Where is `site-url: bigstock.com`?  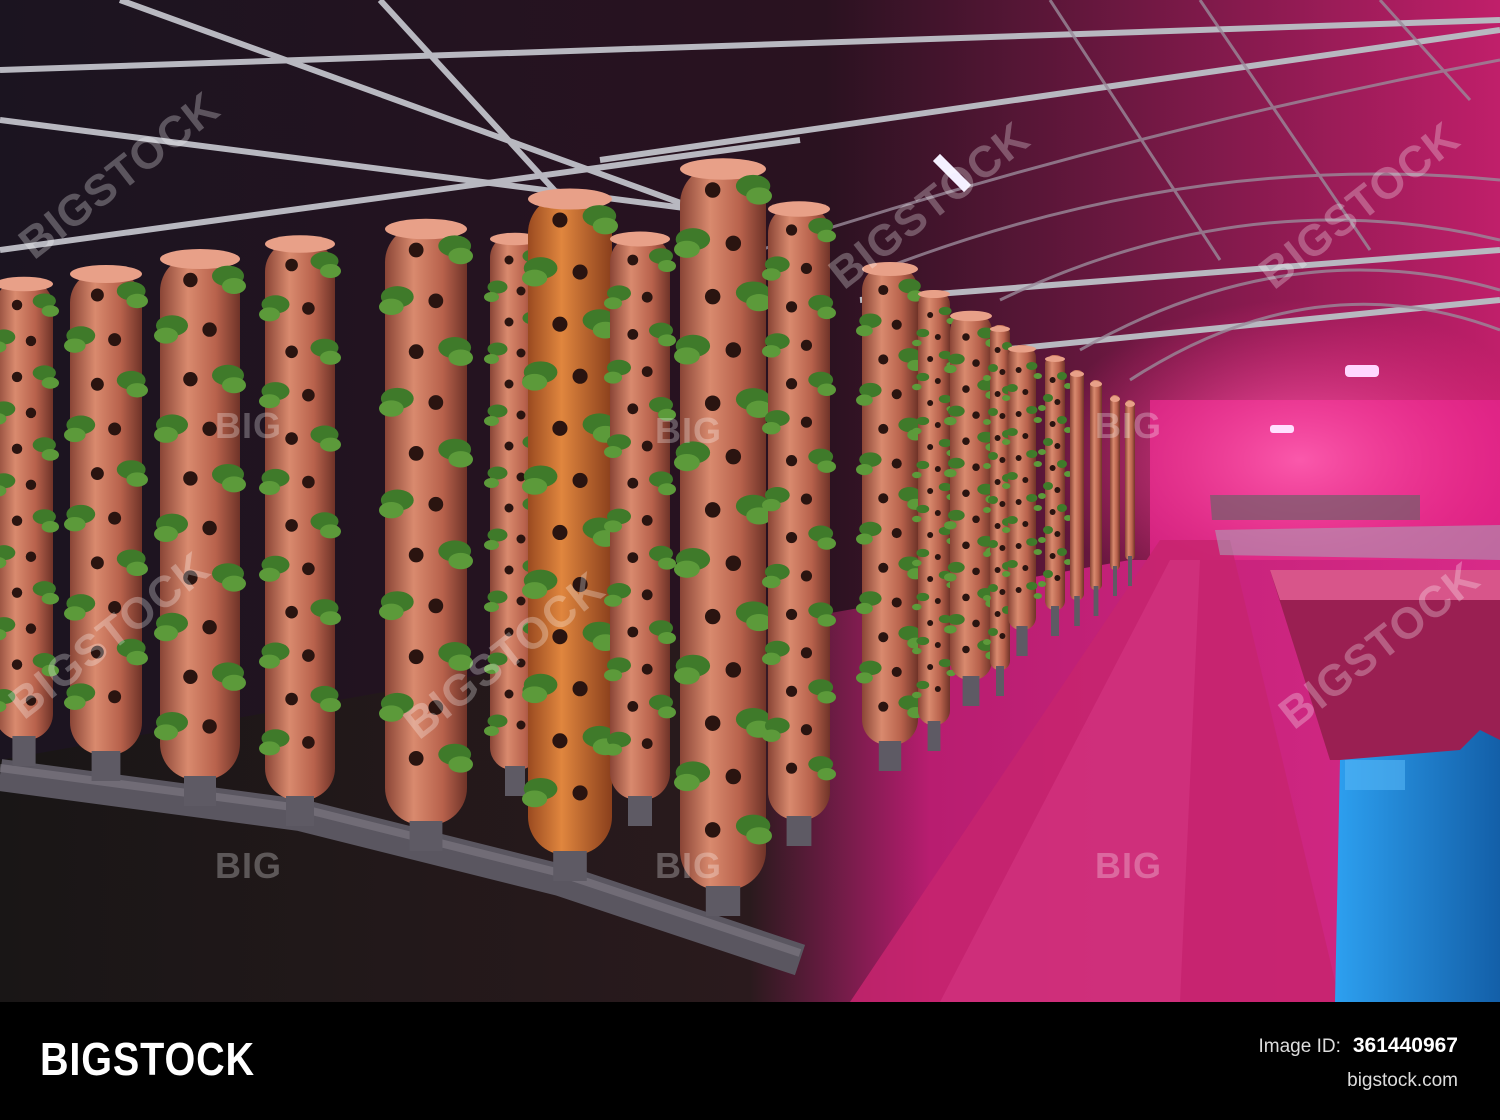
site-url: bigstock.com is located at coordinates (1402, 1080).